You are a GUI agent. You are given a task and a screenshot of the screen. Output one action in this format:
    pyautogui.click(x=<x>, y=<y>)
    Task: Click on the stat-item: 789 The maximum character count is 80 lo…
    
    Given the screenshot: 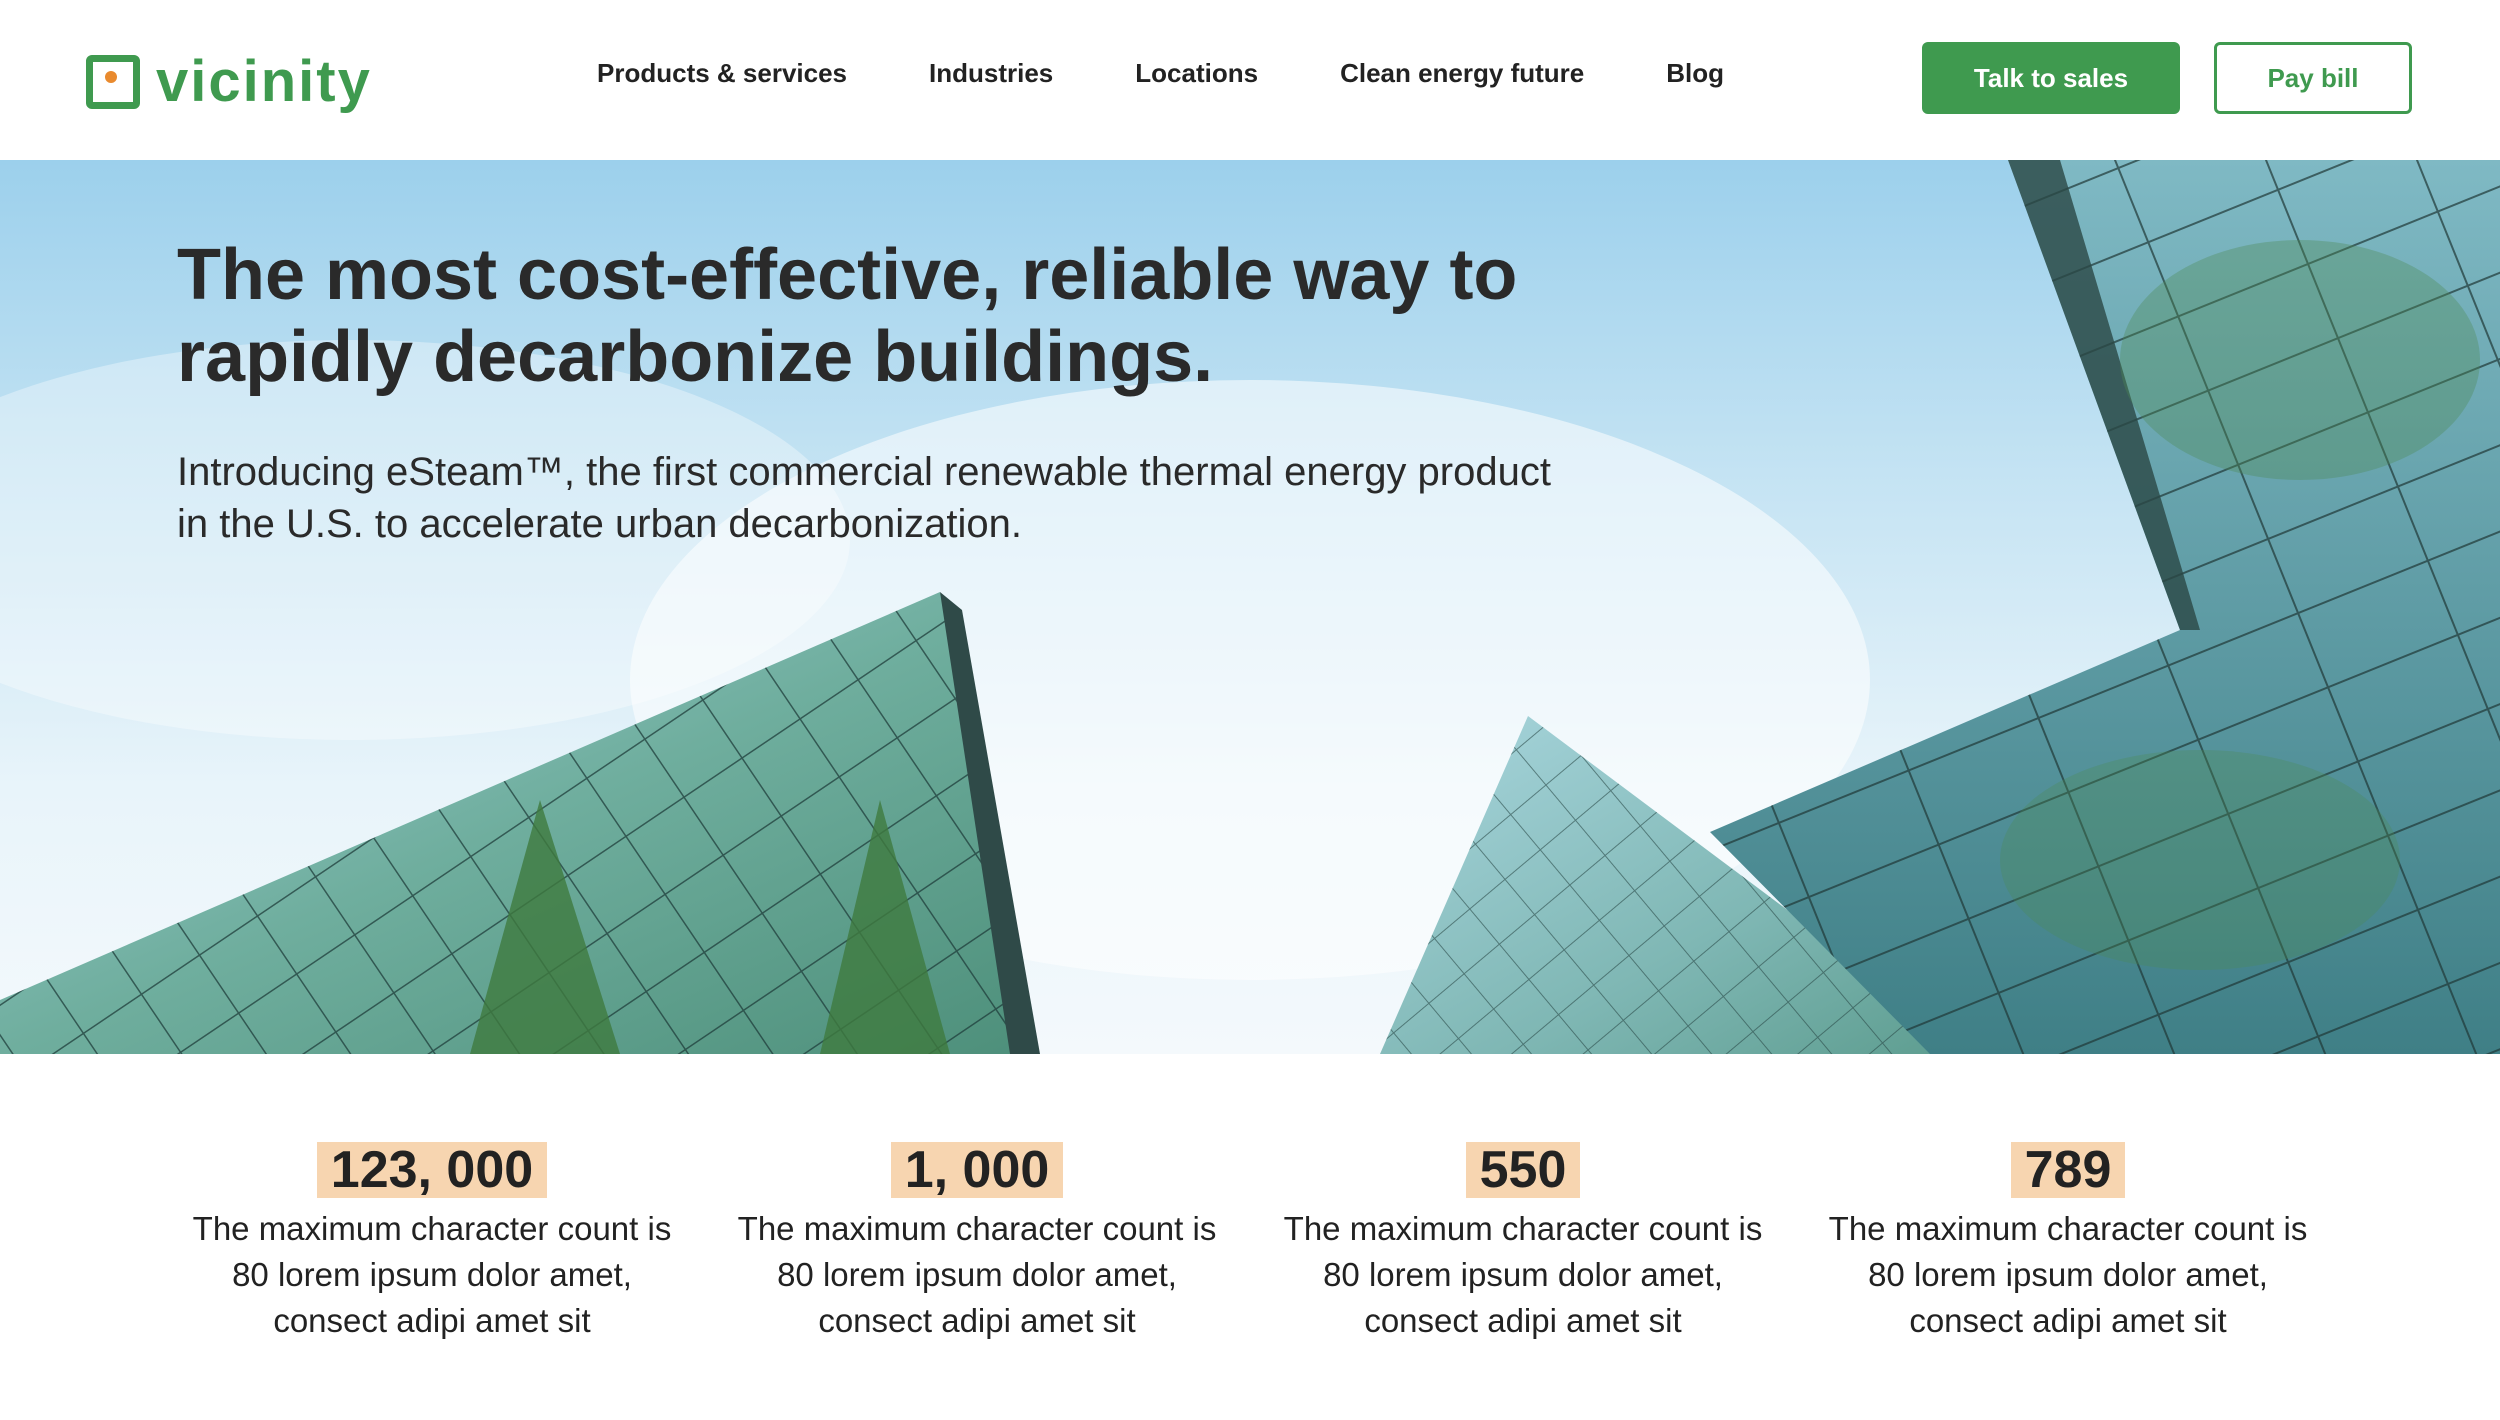 What is the action you would take?
    pyautogui.click(x=2068, y=1243)
    